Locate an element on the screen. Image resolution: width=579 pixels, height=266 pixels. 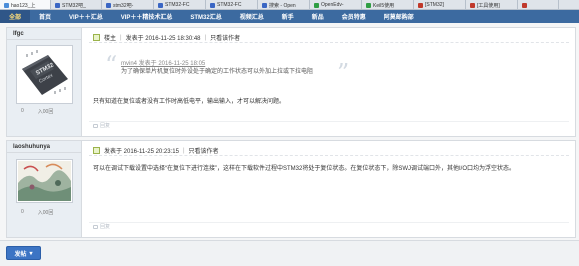
avatar is located at coordinates (44, 181).